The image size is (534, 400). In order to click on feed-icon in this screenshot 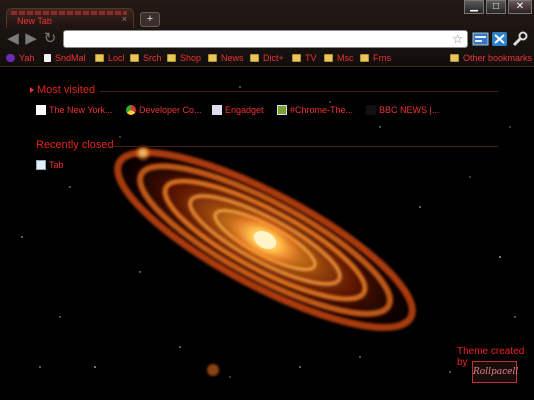, I will do `click(217, 110)`.